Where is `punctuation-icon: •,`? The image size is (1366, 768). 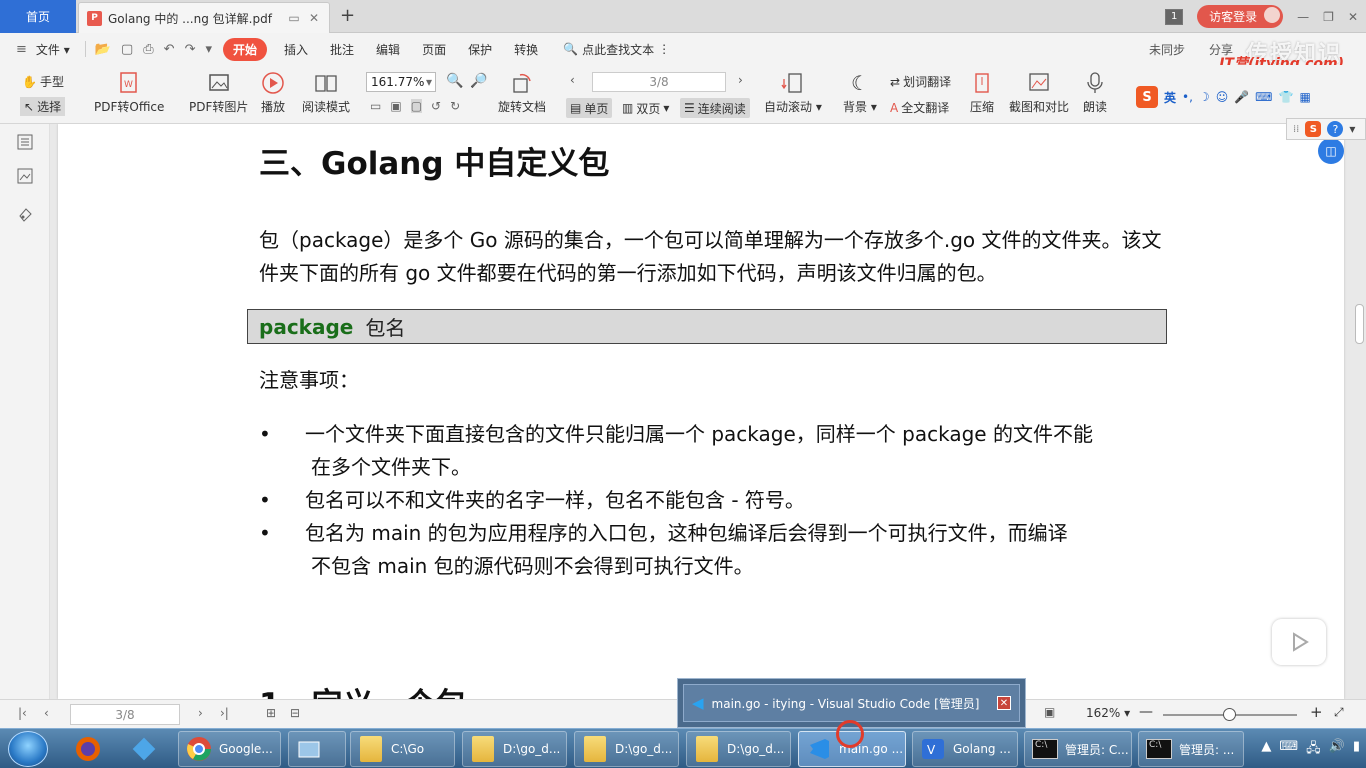
punctuation-icon: •, is located at coordinates (1187, 97).